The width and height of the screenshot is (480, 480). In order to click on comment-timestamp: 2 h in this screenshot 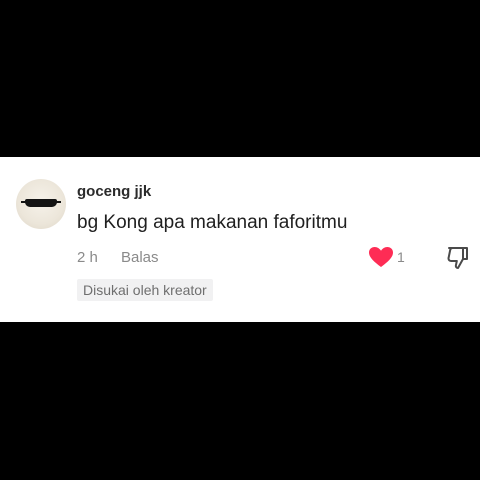, I will do `click(87, 257)`.